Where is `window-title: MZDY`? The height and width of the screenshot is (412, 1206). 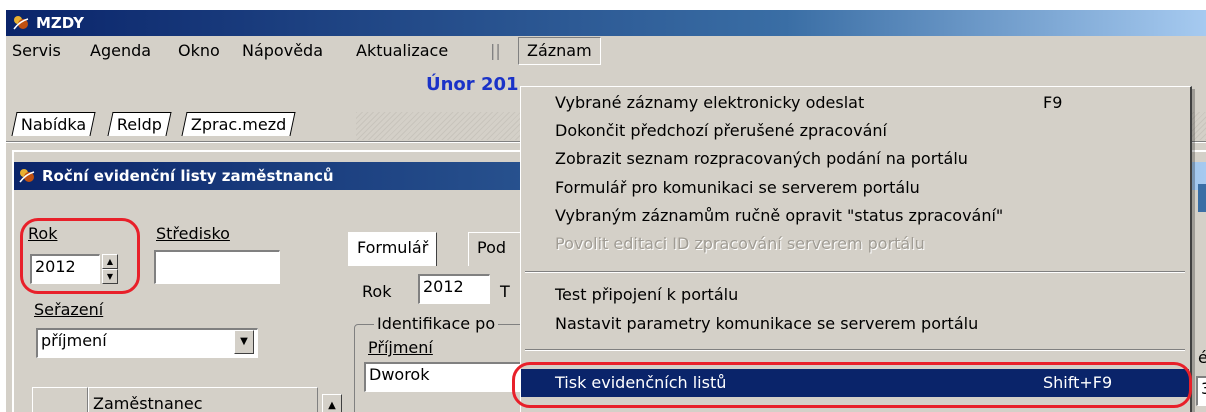
window-title: MZDY is located at coordinates (60, 23).